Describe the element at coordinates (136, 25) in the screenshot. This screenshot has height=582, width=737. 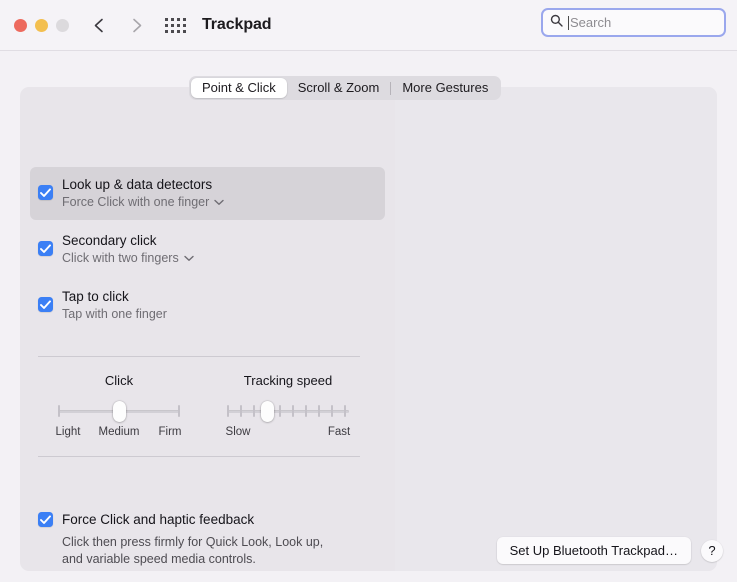
I see `forward-chevron-icon` at that location.